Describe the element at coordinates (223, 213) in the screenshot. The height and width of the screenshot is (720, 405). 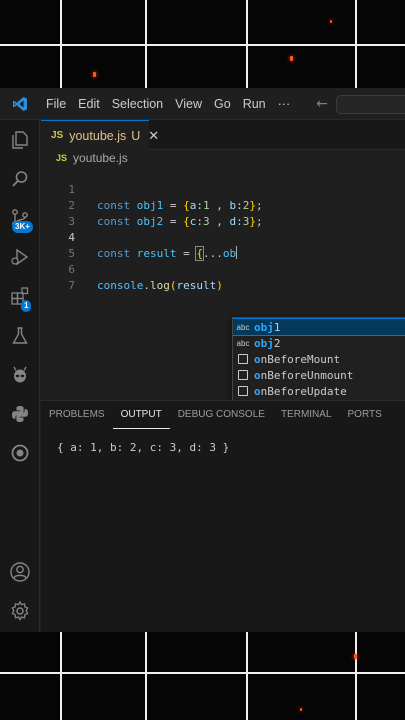
I see `code-line: 3` at that location.